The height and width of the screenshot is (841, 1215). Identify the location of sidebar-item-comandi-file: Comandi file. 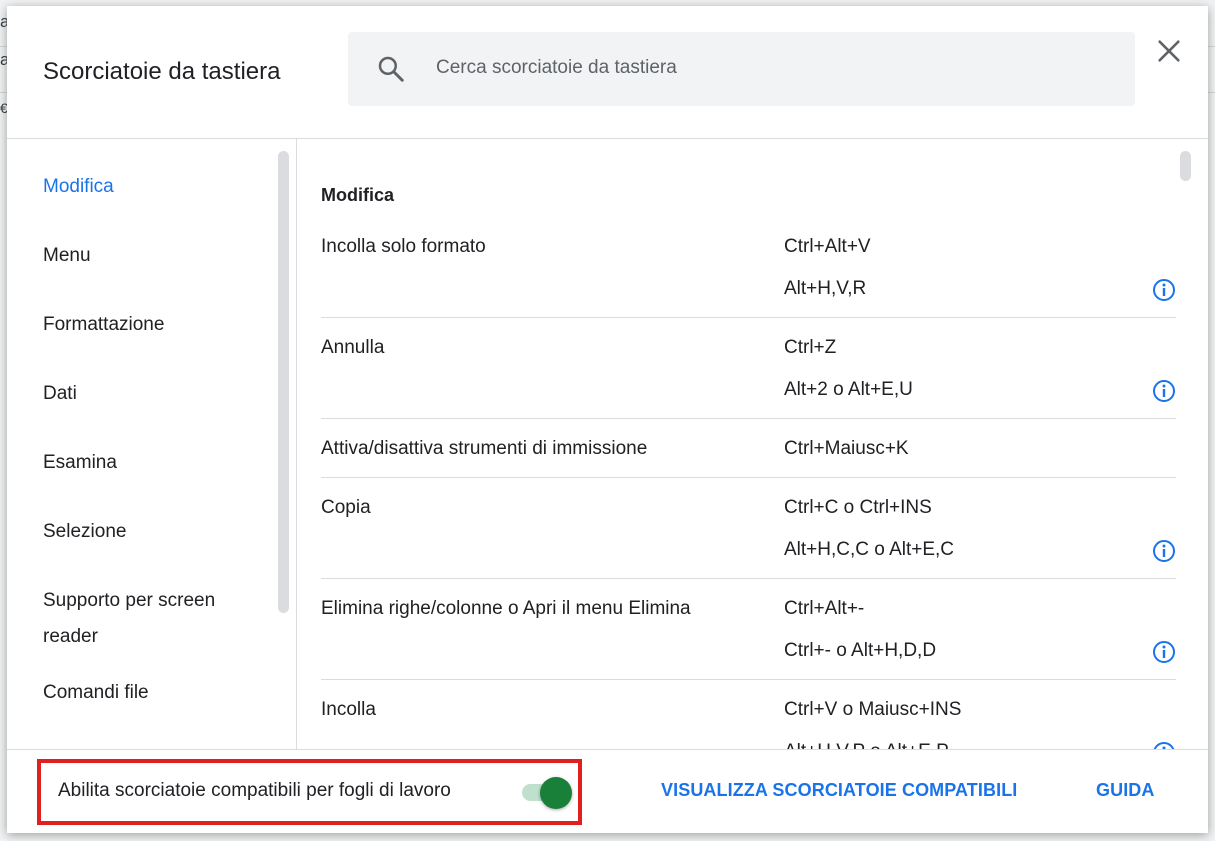
(96, 693).